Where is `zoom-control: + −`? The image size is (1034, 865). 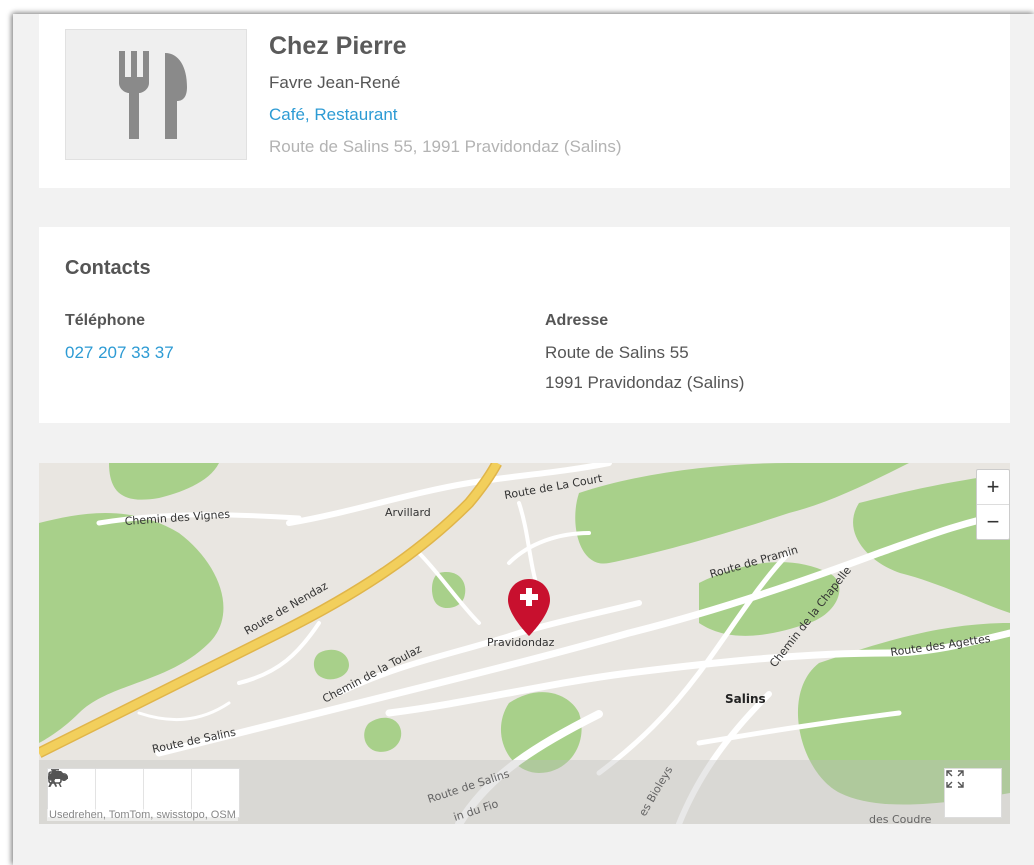
zoom-control: + − is located at coordinates (993, 504).